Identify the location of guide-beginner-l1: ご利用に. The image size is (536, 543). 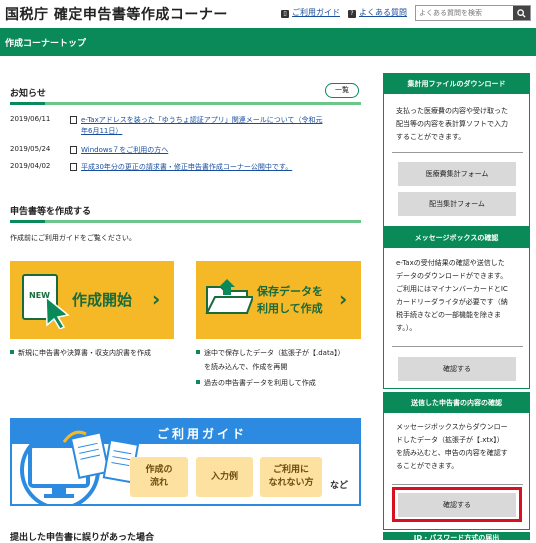
(290, 470).